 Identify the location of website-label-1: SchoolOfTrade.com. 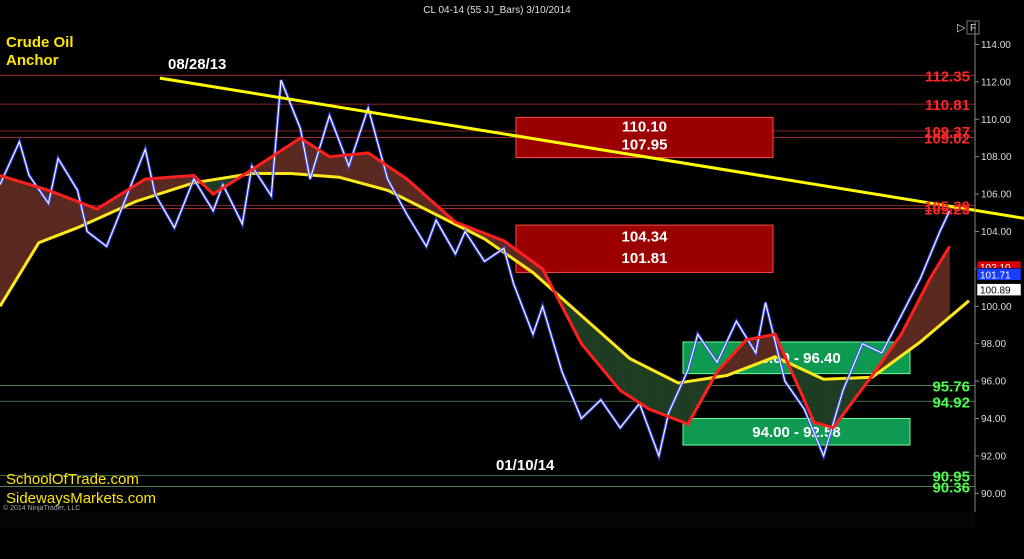
(72, 479).